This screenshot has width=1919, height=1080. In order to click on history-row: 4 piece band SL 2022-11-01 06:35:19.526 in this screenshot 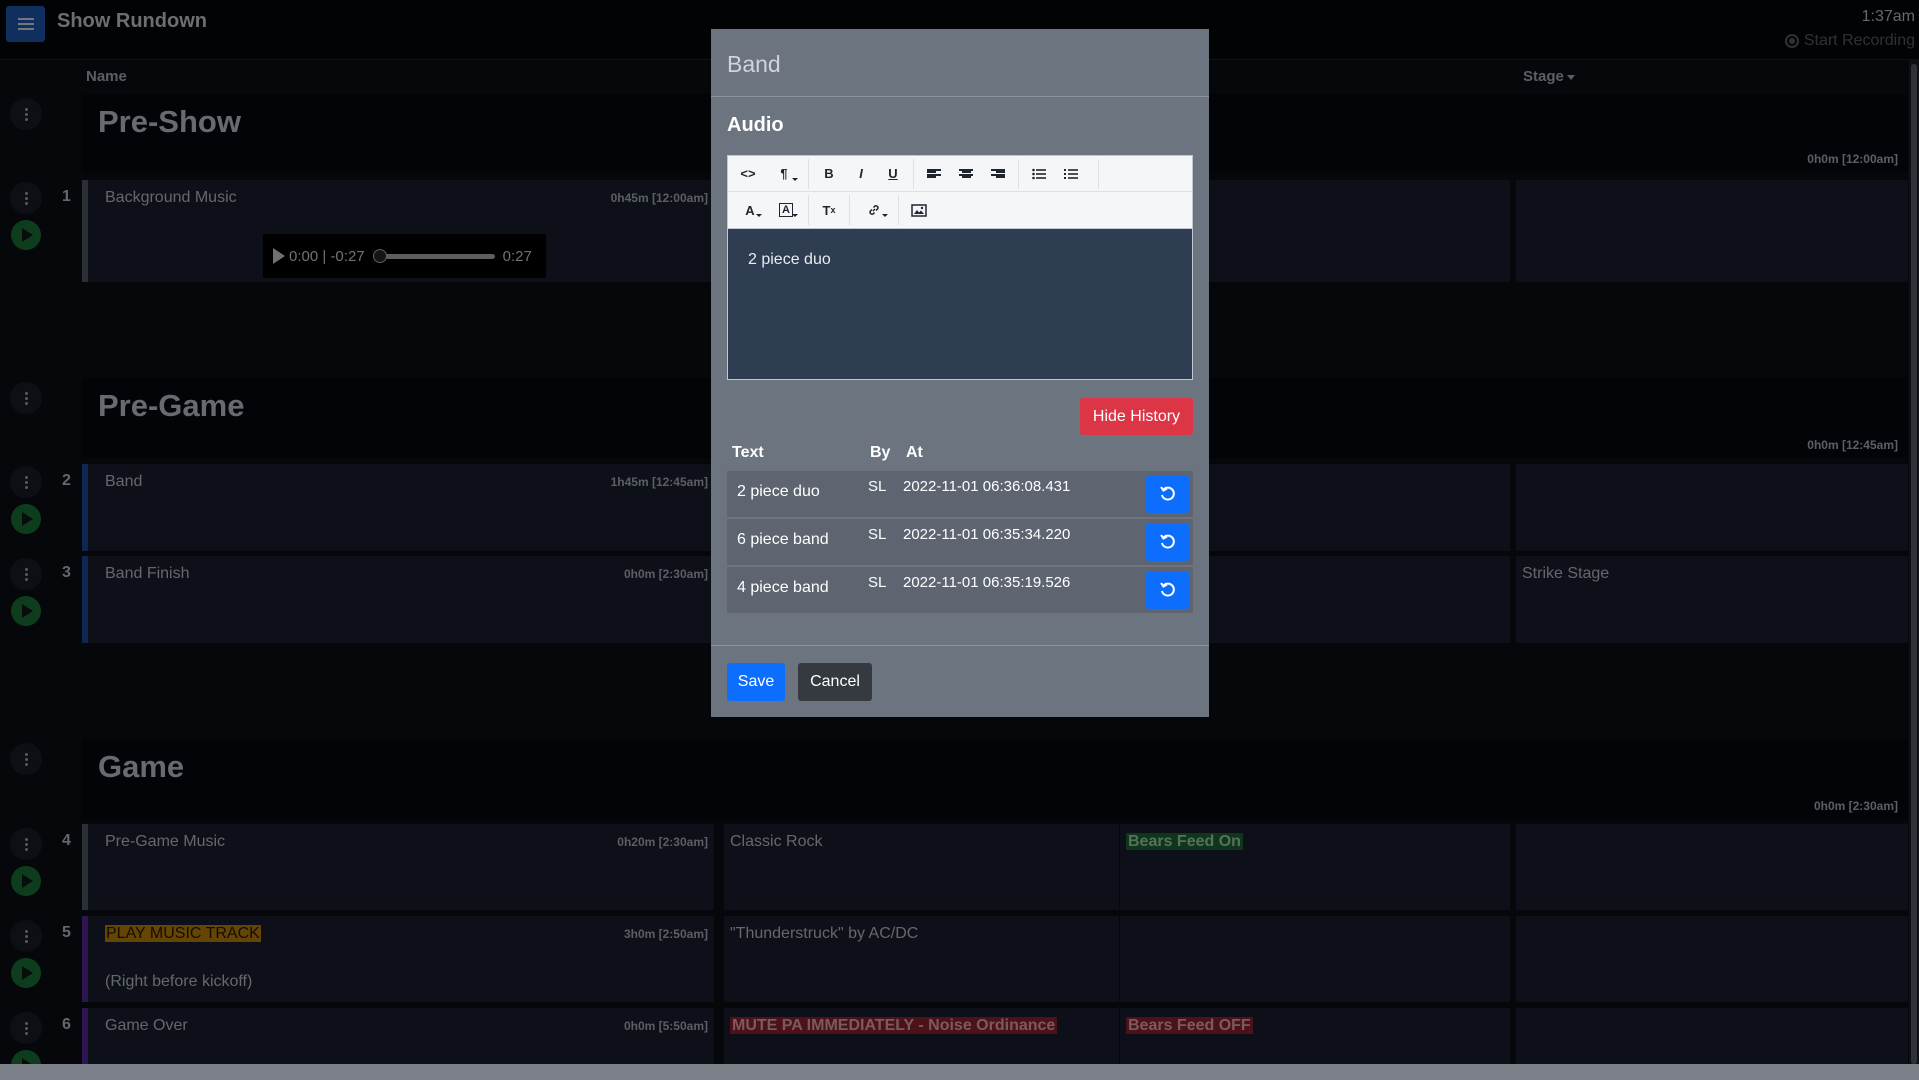, I will do `click(960, 590)`.